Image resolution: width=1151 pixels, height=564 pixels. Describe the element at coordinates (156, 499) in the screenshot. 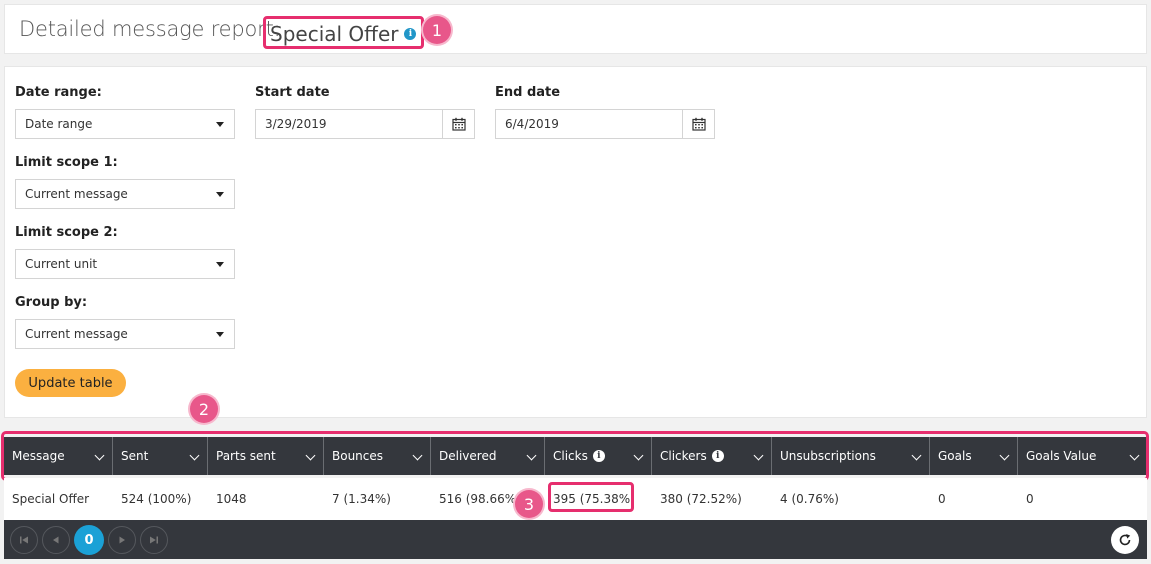

I see `cell-sent: 524 (100%)` at that location.